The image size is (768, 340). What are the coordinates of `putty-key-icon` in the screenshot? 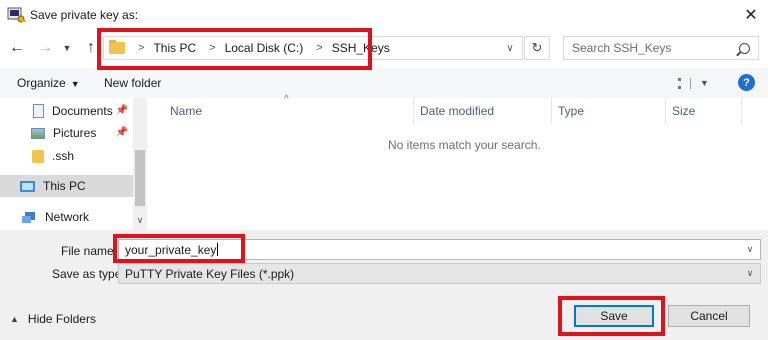 It's located at (17, 15).